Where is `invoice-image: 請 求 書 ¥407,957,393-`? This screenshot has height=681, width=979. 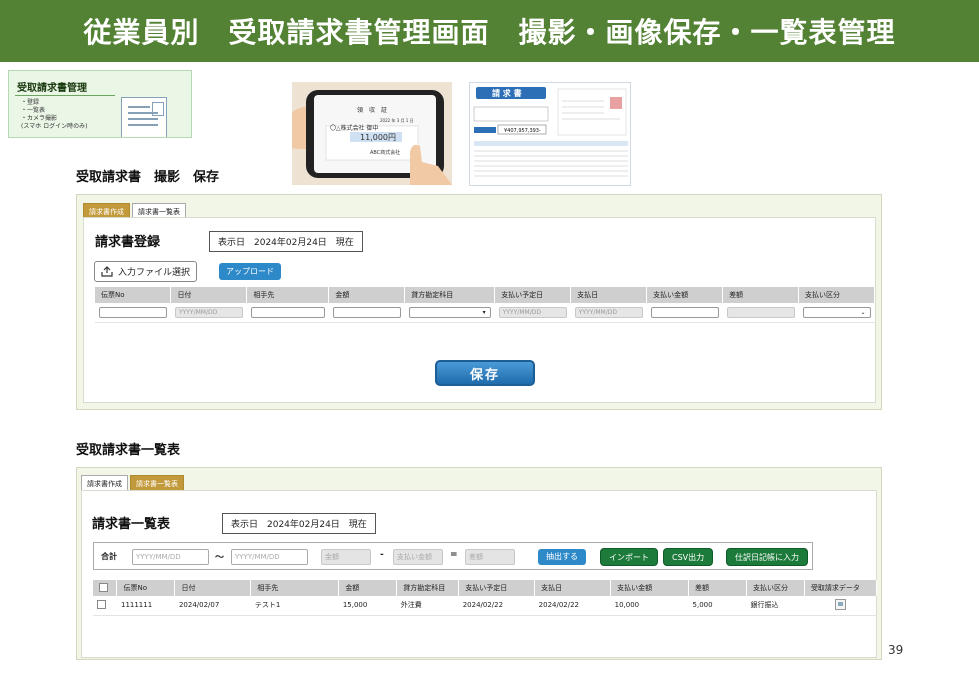
invoice-image: 請 求 書 ¥407,957,393- is located at coordinates (550, 134).